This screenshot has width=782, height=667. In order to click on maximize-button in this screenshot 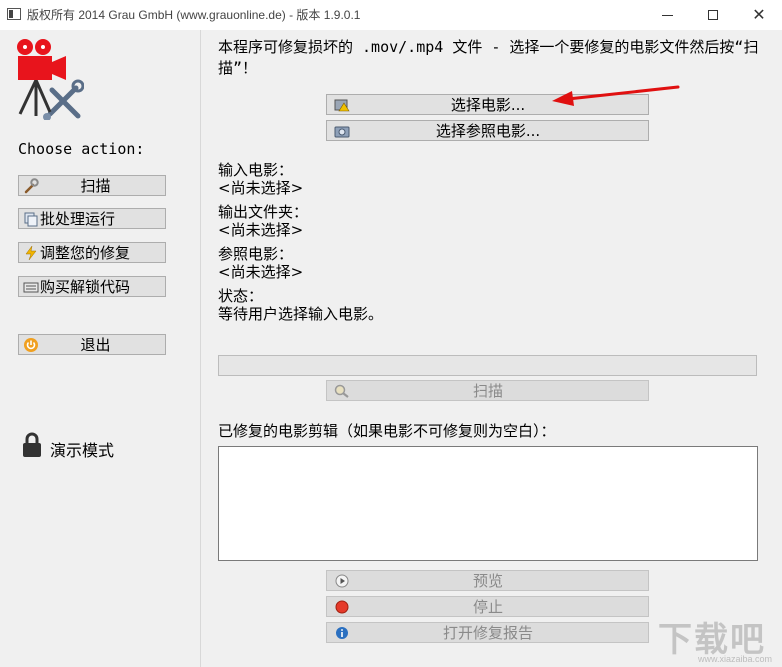, I will do `click(713, 15)`.